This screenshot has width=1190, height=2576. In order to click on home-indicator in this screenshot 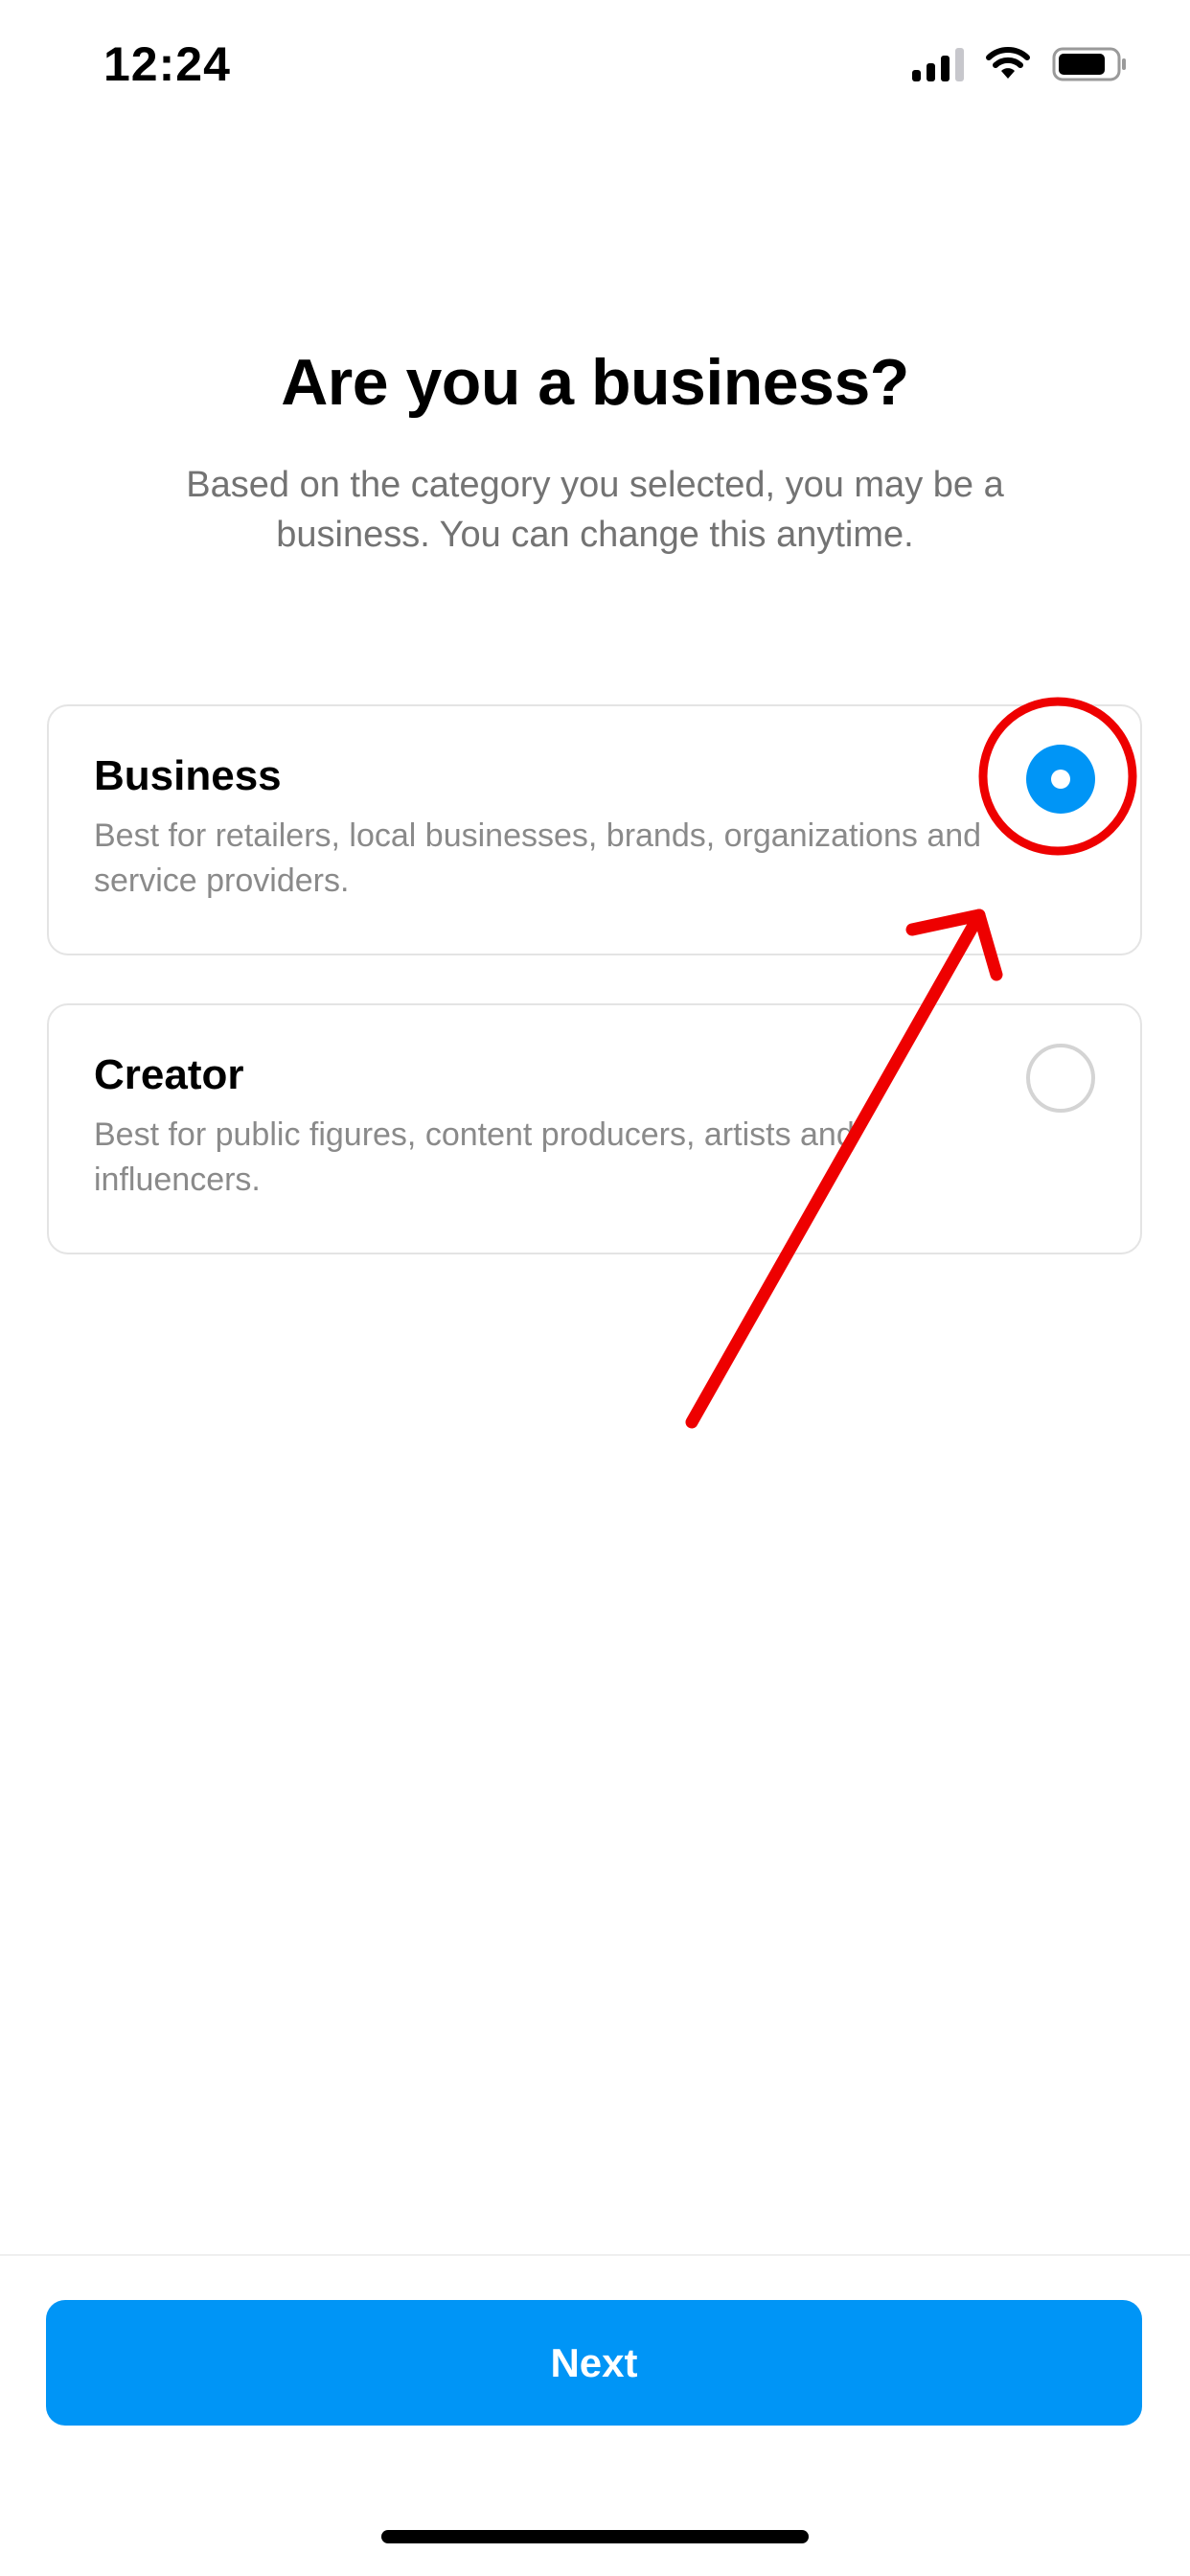, I will do `click(595, 2536)`.